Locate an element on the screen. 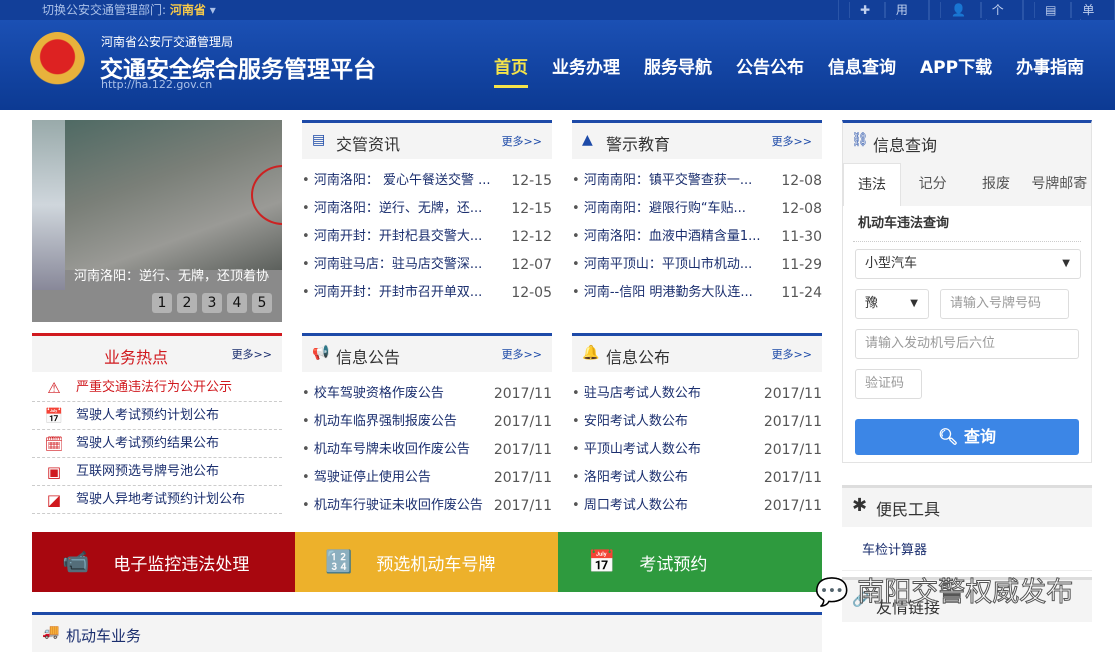 Image resolution: width=1115 pixels, height=652 pixels. hot-item: ⚠ 严重交通违法行为公开公示 is located at coordinates (157, 388).